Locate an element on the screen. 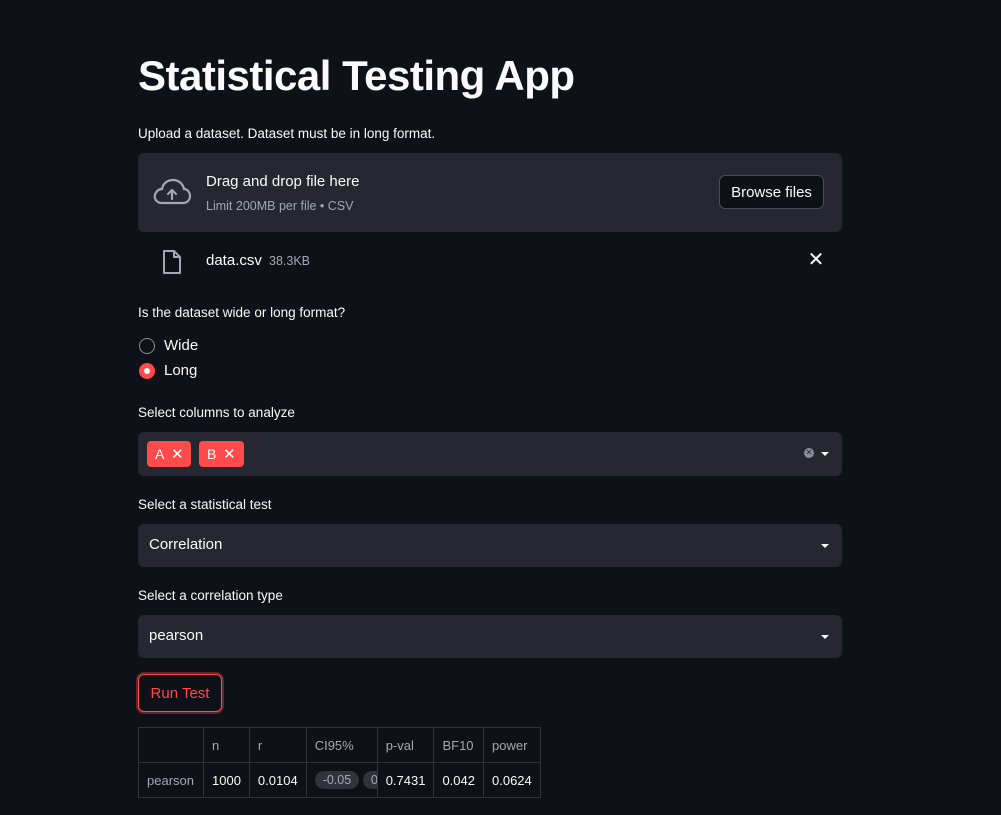 This screenshot has height=815, width=1001. browse-files-button: Browse files is located at coordinates (771, 192).